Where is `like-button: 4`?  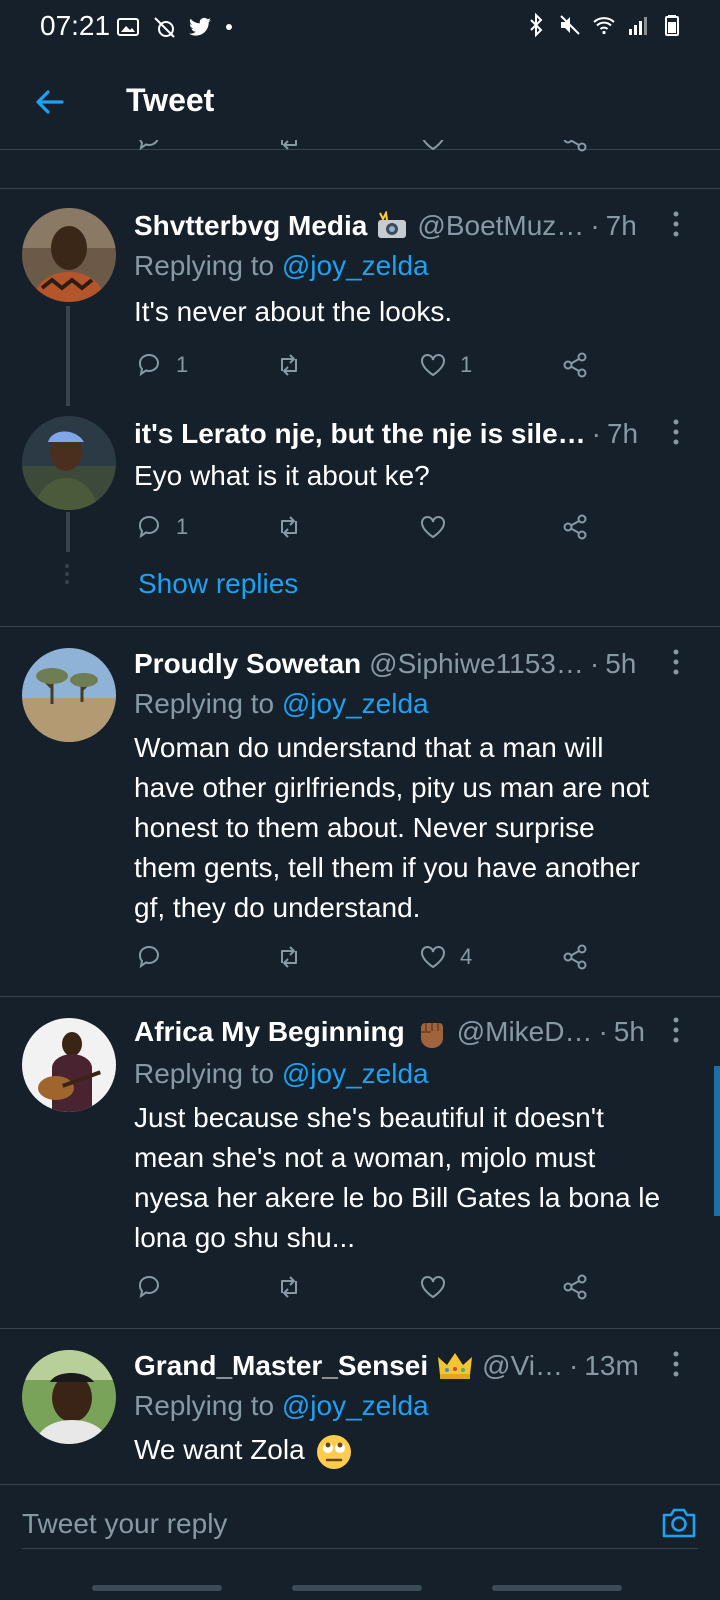 like-button: 4 is located at coordinates (445, 957).